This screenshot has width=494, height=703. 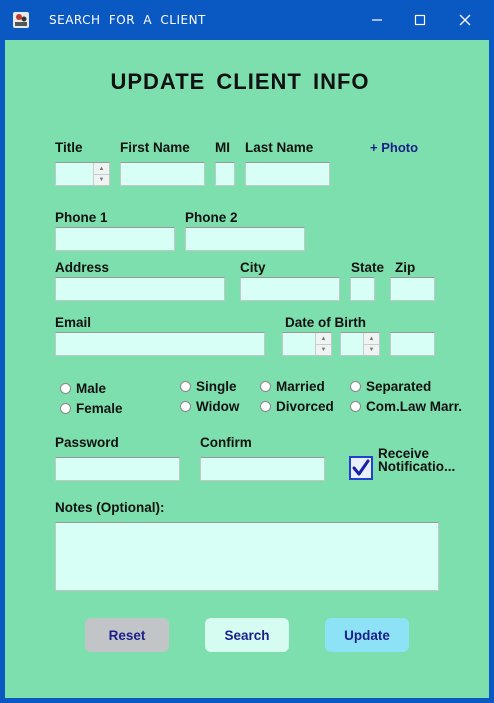 What do you see at coordinates (211, 217) in the screenshot?
I see `phone2-label: Phone 2` at bounding box center [211, 217].